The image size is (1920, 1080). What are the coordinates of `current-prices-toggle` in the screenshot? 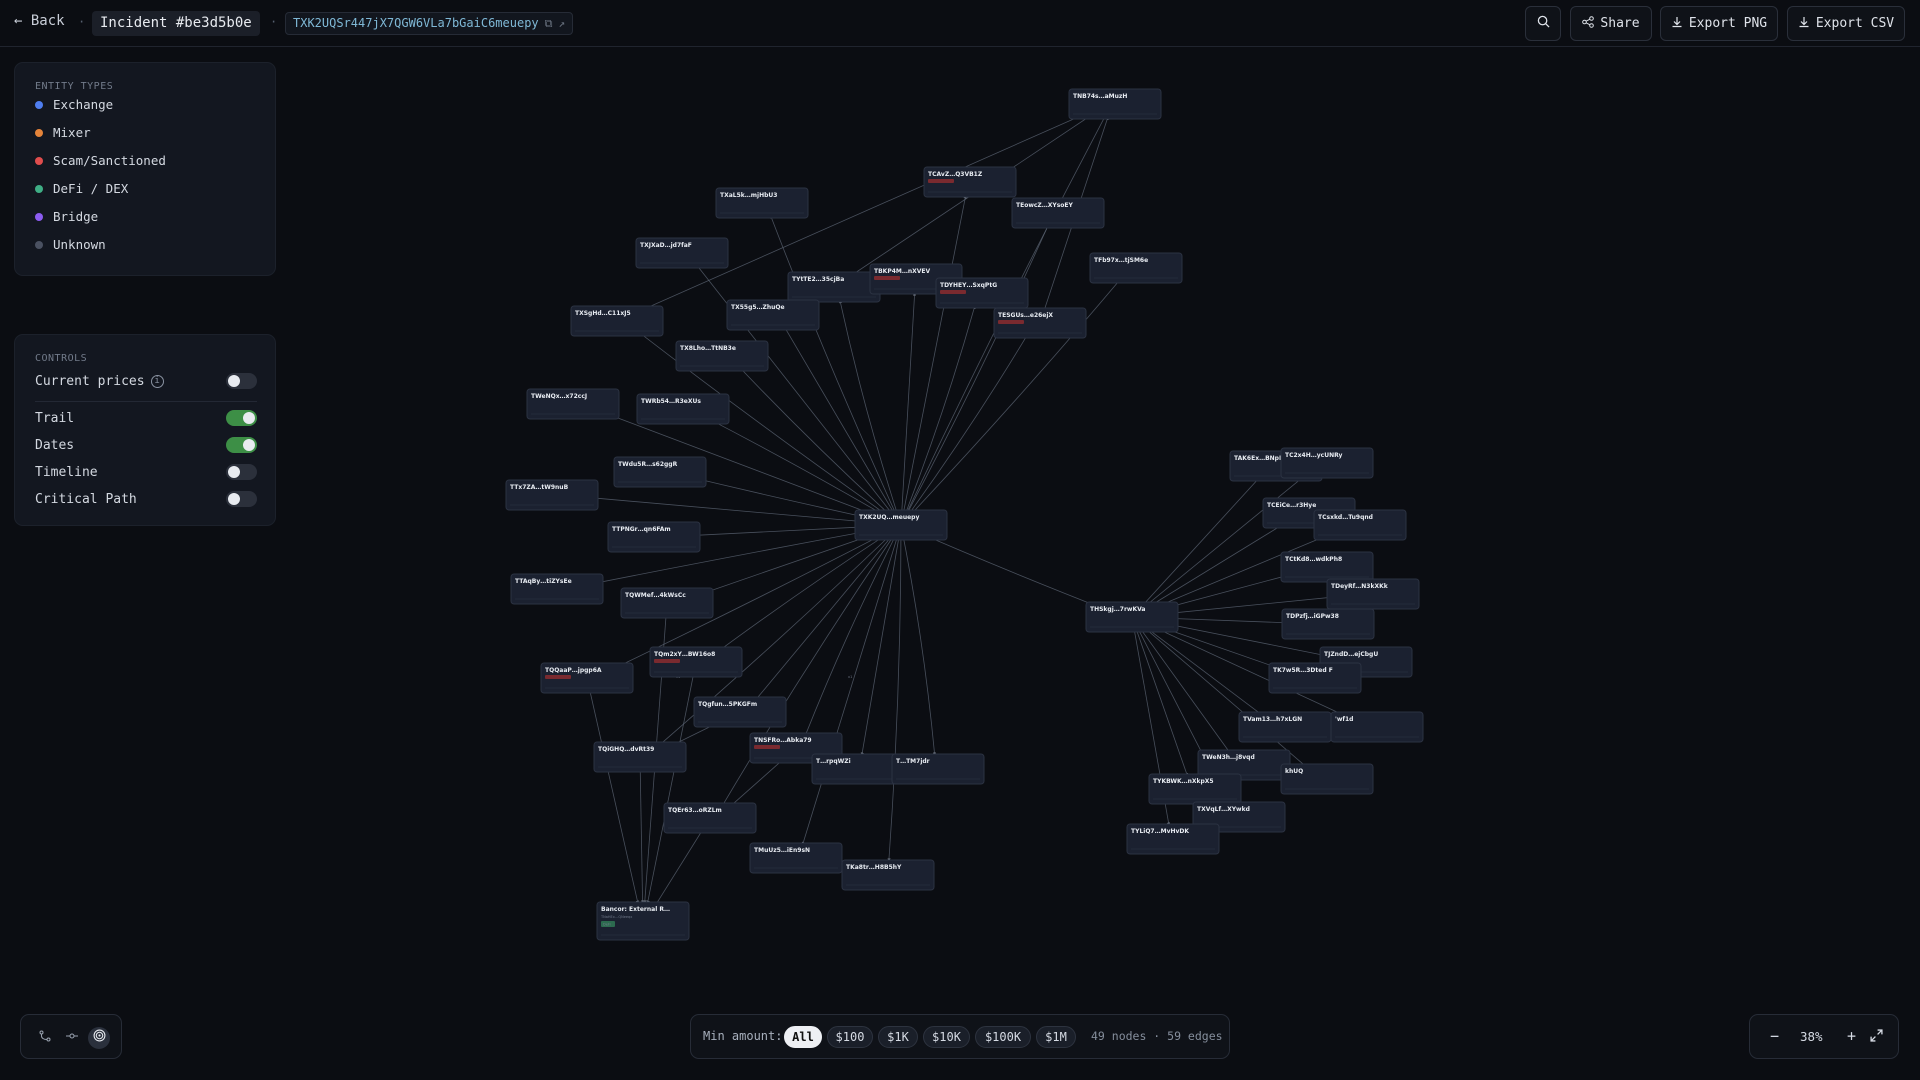 It's located at (241, 381).